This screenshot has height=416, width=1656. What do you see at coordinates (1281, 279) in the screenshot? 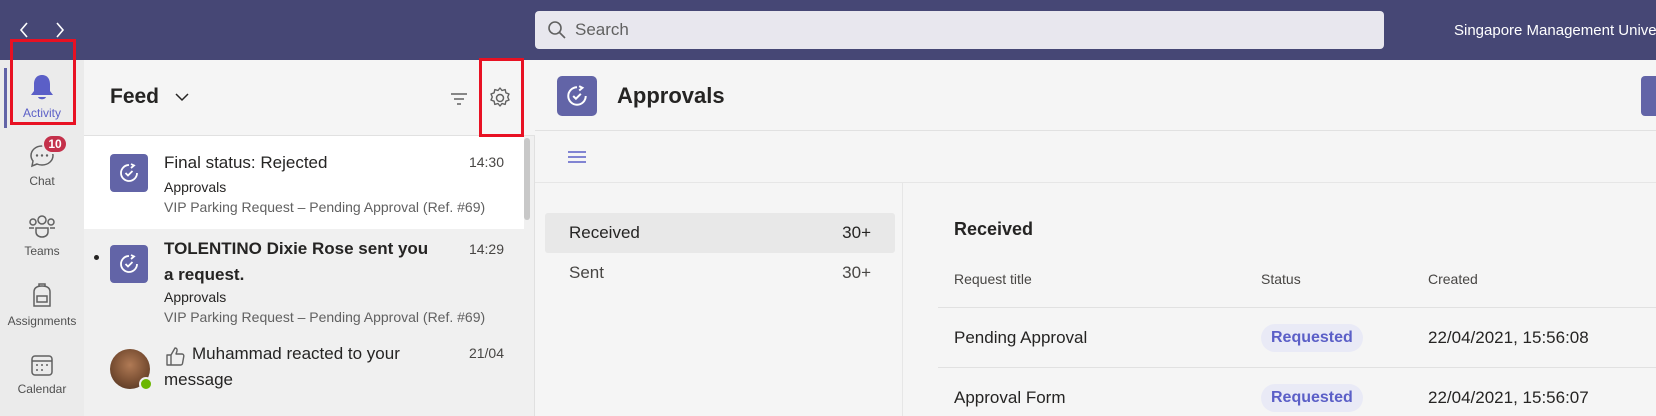
I see `column-header-status: Status` at bounding box center [1281, 279].